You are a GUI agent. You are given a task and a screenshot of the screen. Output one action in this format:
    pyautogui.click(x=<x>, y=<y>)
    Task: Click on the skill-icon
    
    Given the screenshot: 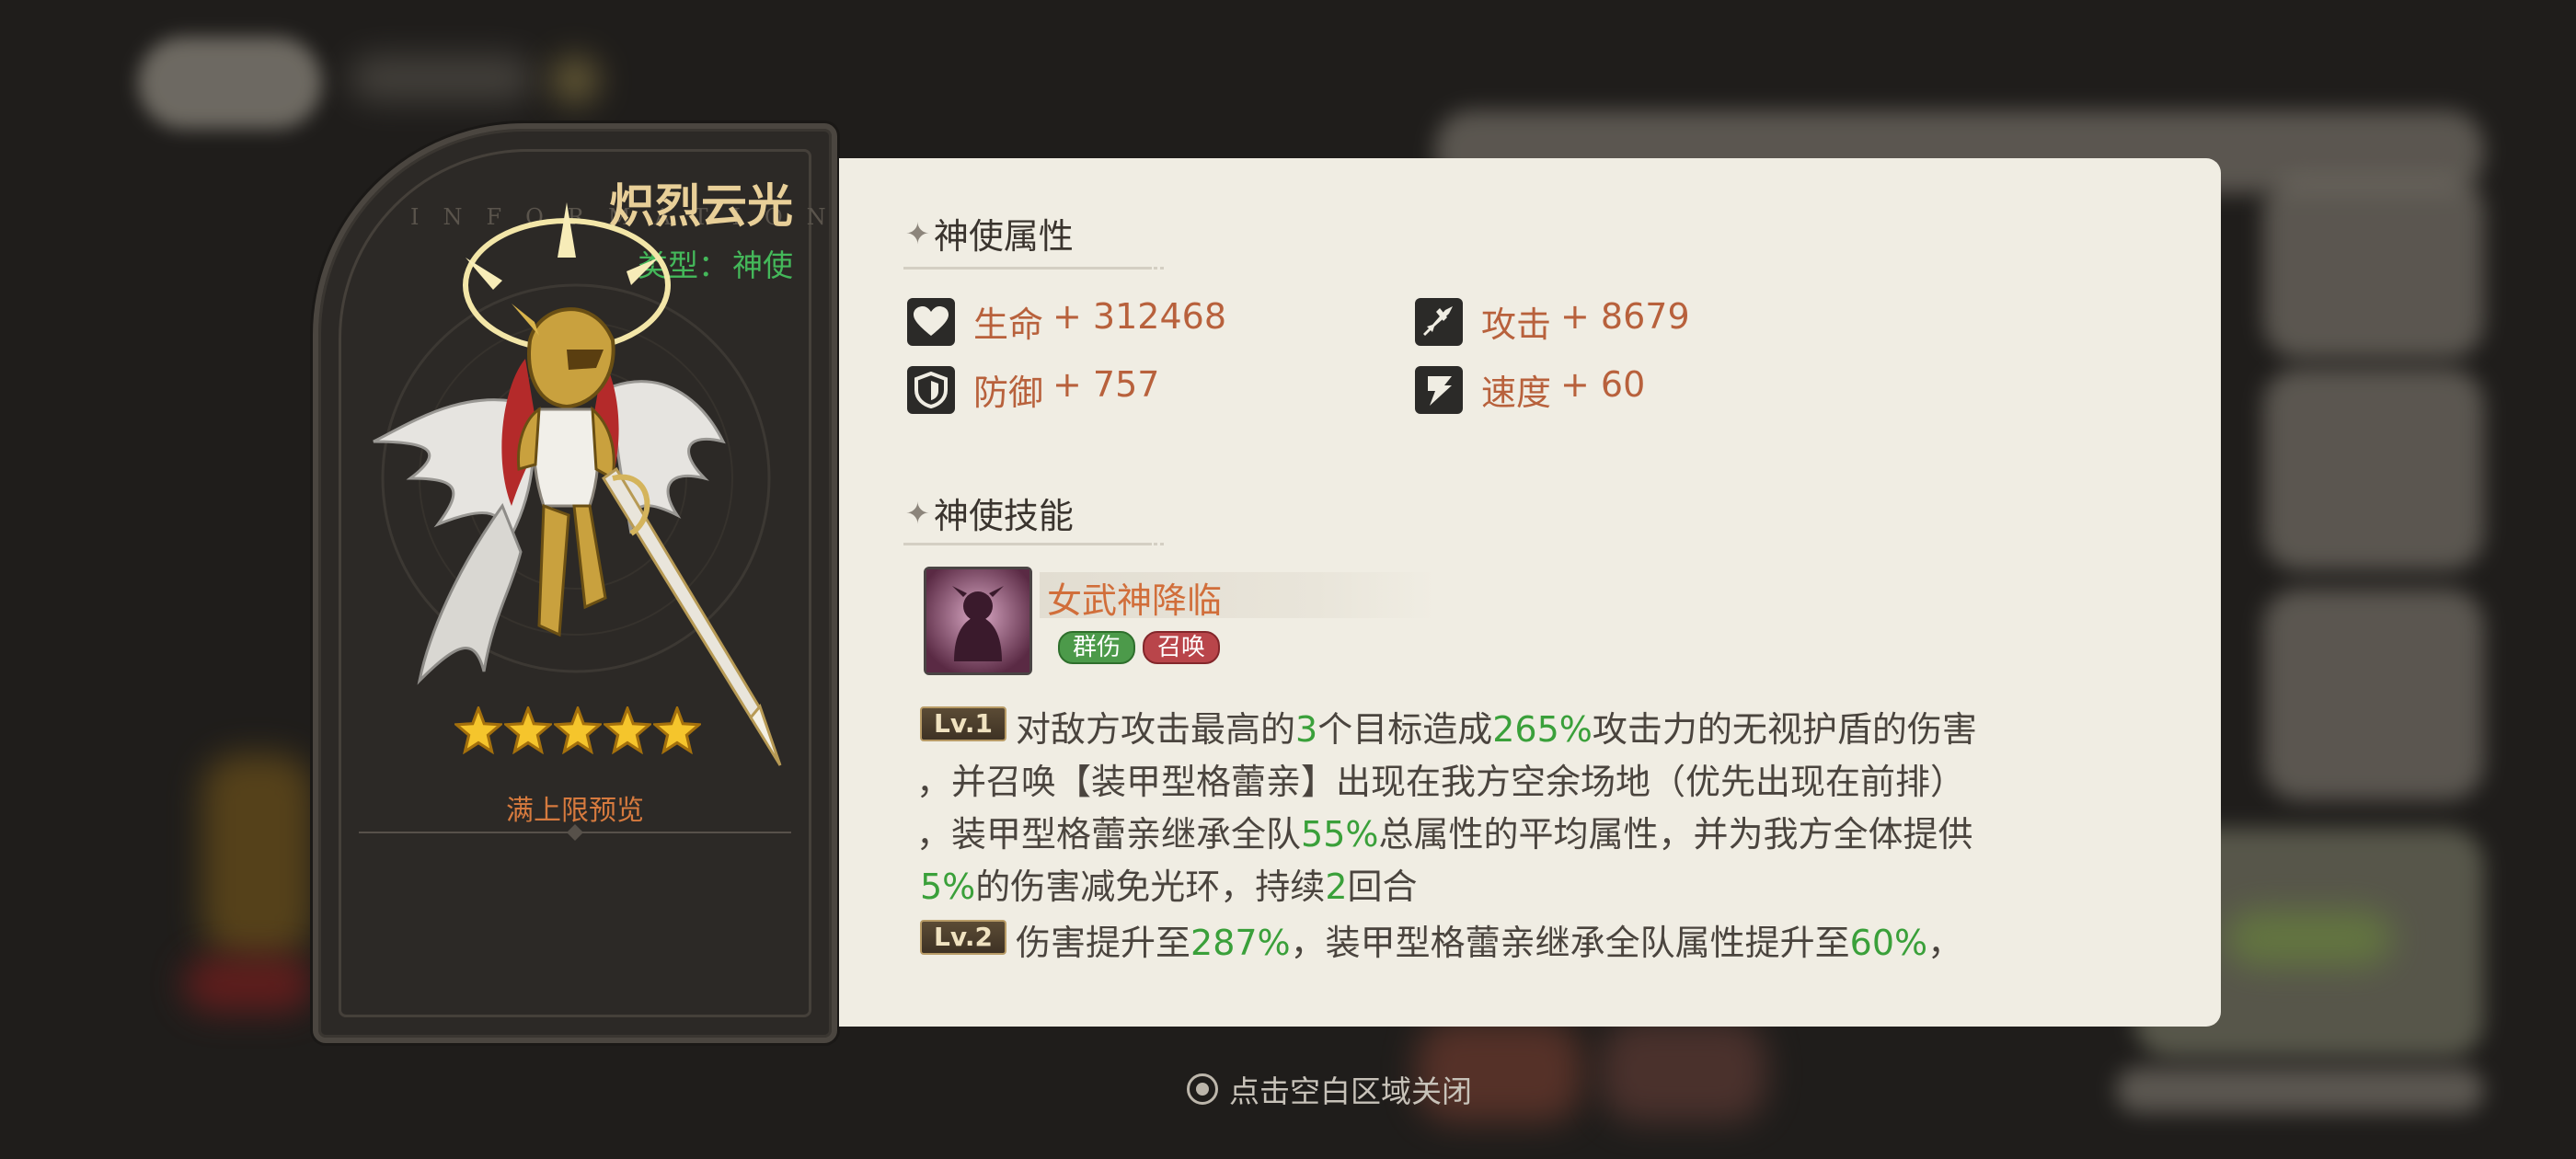 What is the action you would take?
    pyautogui.click(x=978, y=621)
    